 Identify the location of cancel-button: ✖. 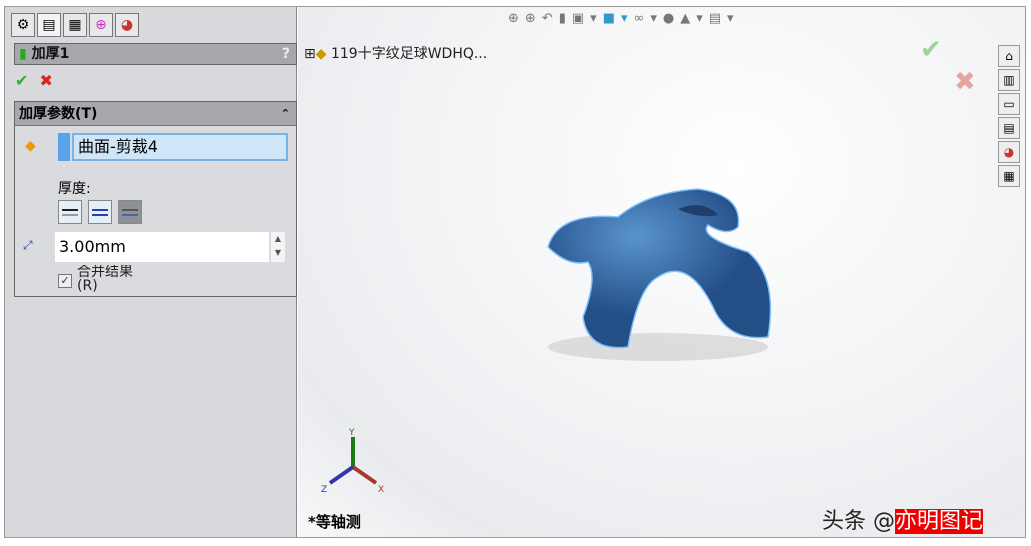
(46, 80).